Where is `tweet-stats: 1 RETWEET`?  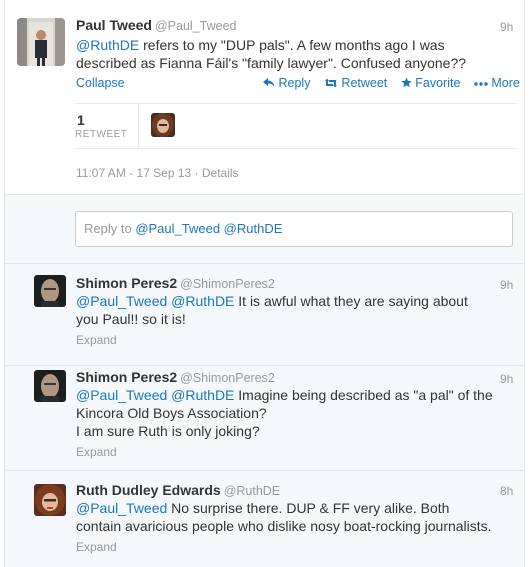
tweet-stats: 1 RETWEET is located at coordinates (296, 126).